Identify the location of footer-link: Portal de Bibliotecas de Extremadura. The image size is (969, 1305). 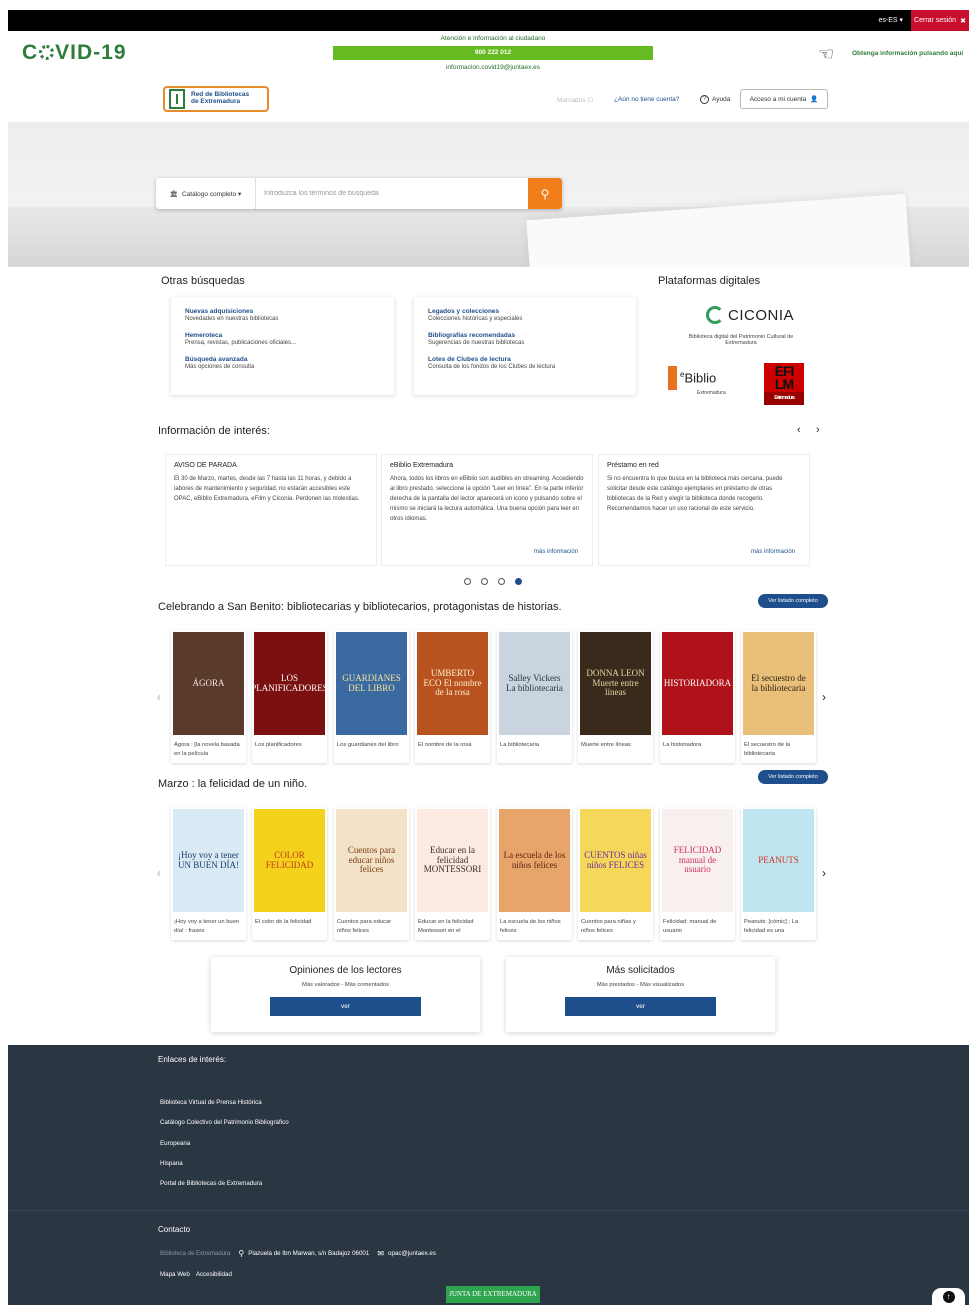
(211, 1183).